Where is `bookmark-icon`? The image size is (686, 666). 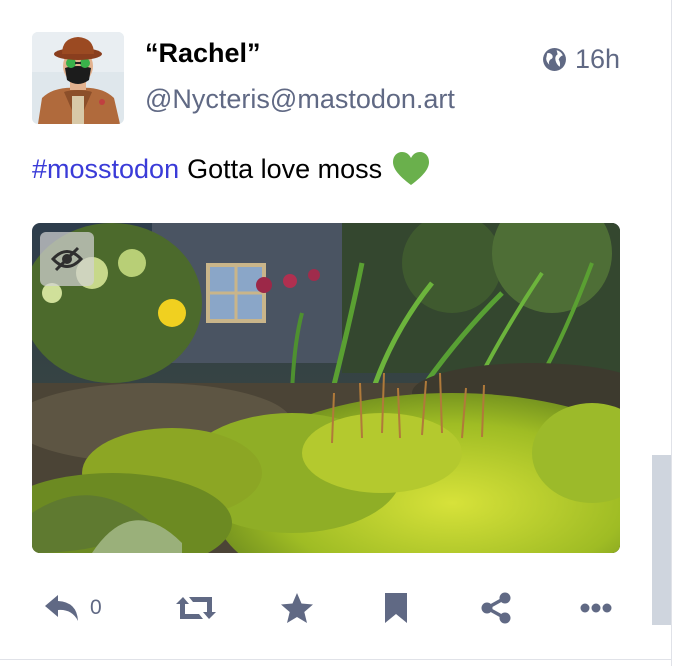 bookmark-icon is located at coordinates (396, 608).